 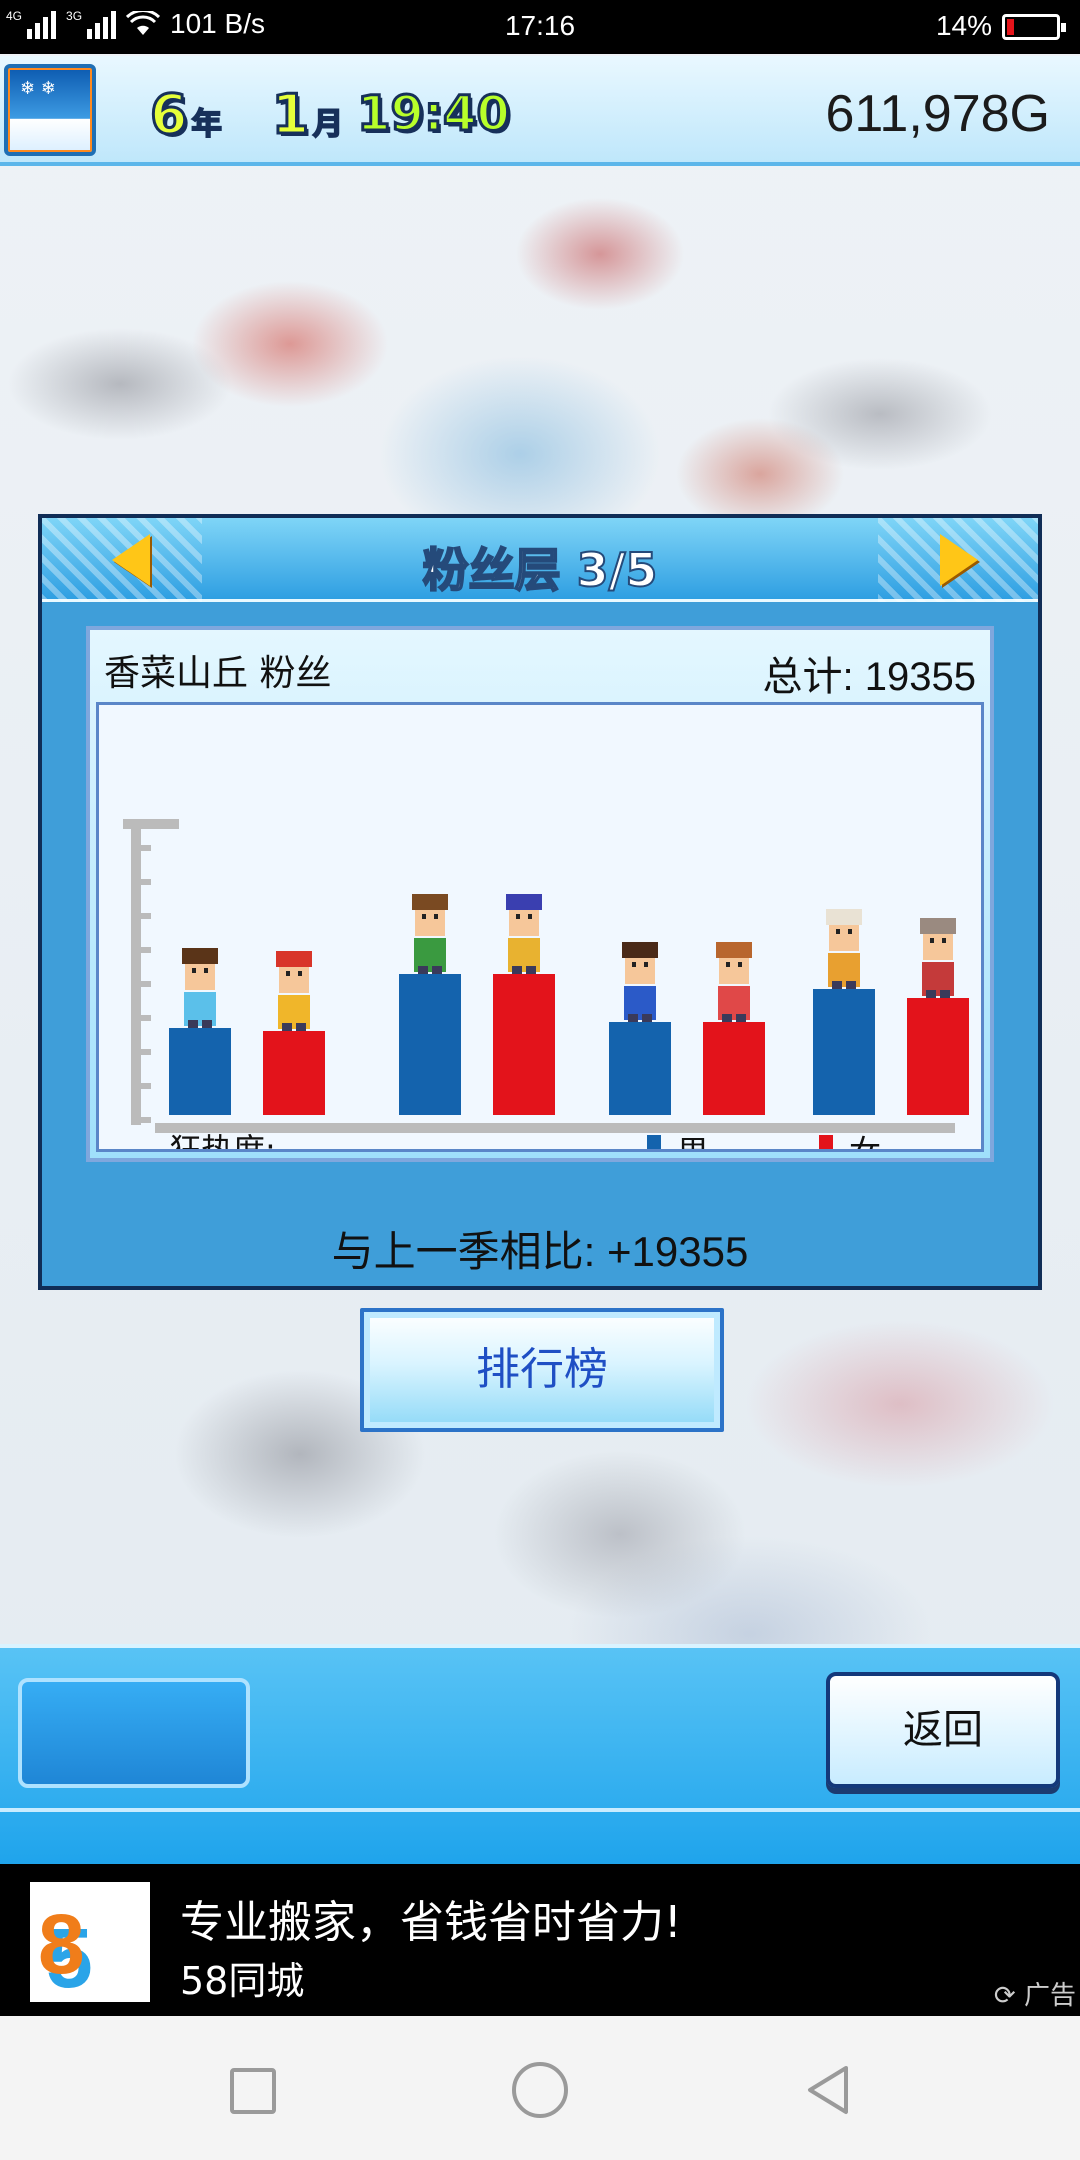 I want to click on legend-female-label: 女, so click(x=865, y=1141).